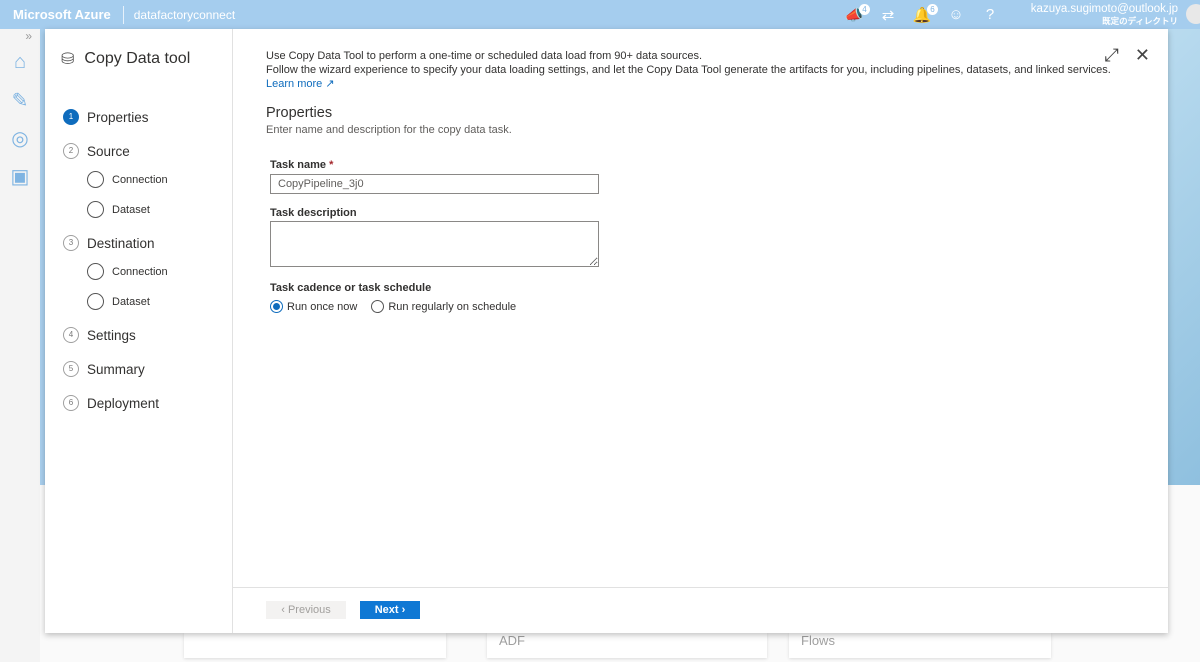 The width and height of the screenshot is (1200, 662). I want to click on step-deployment: 6 Deployment, so click(111, 403).